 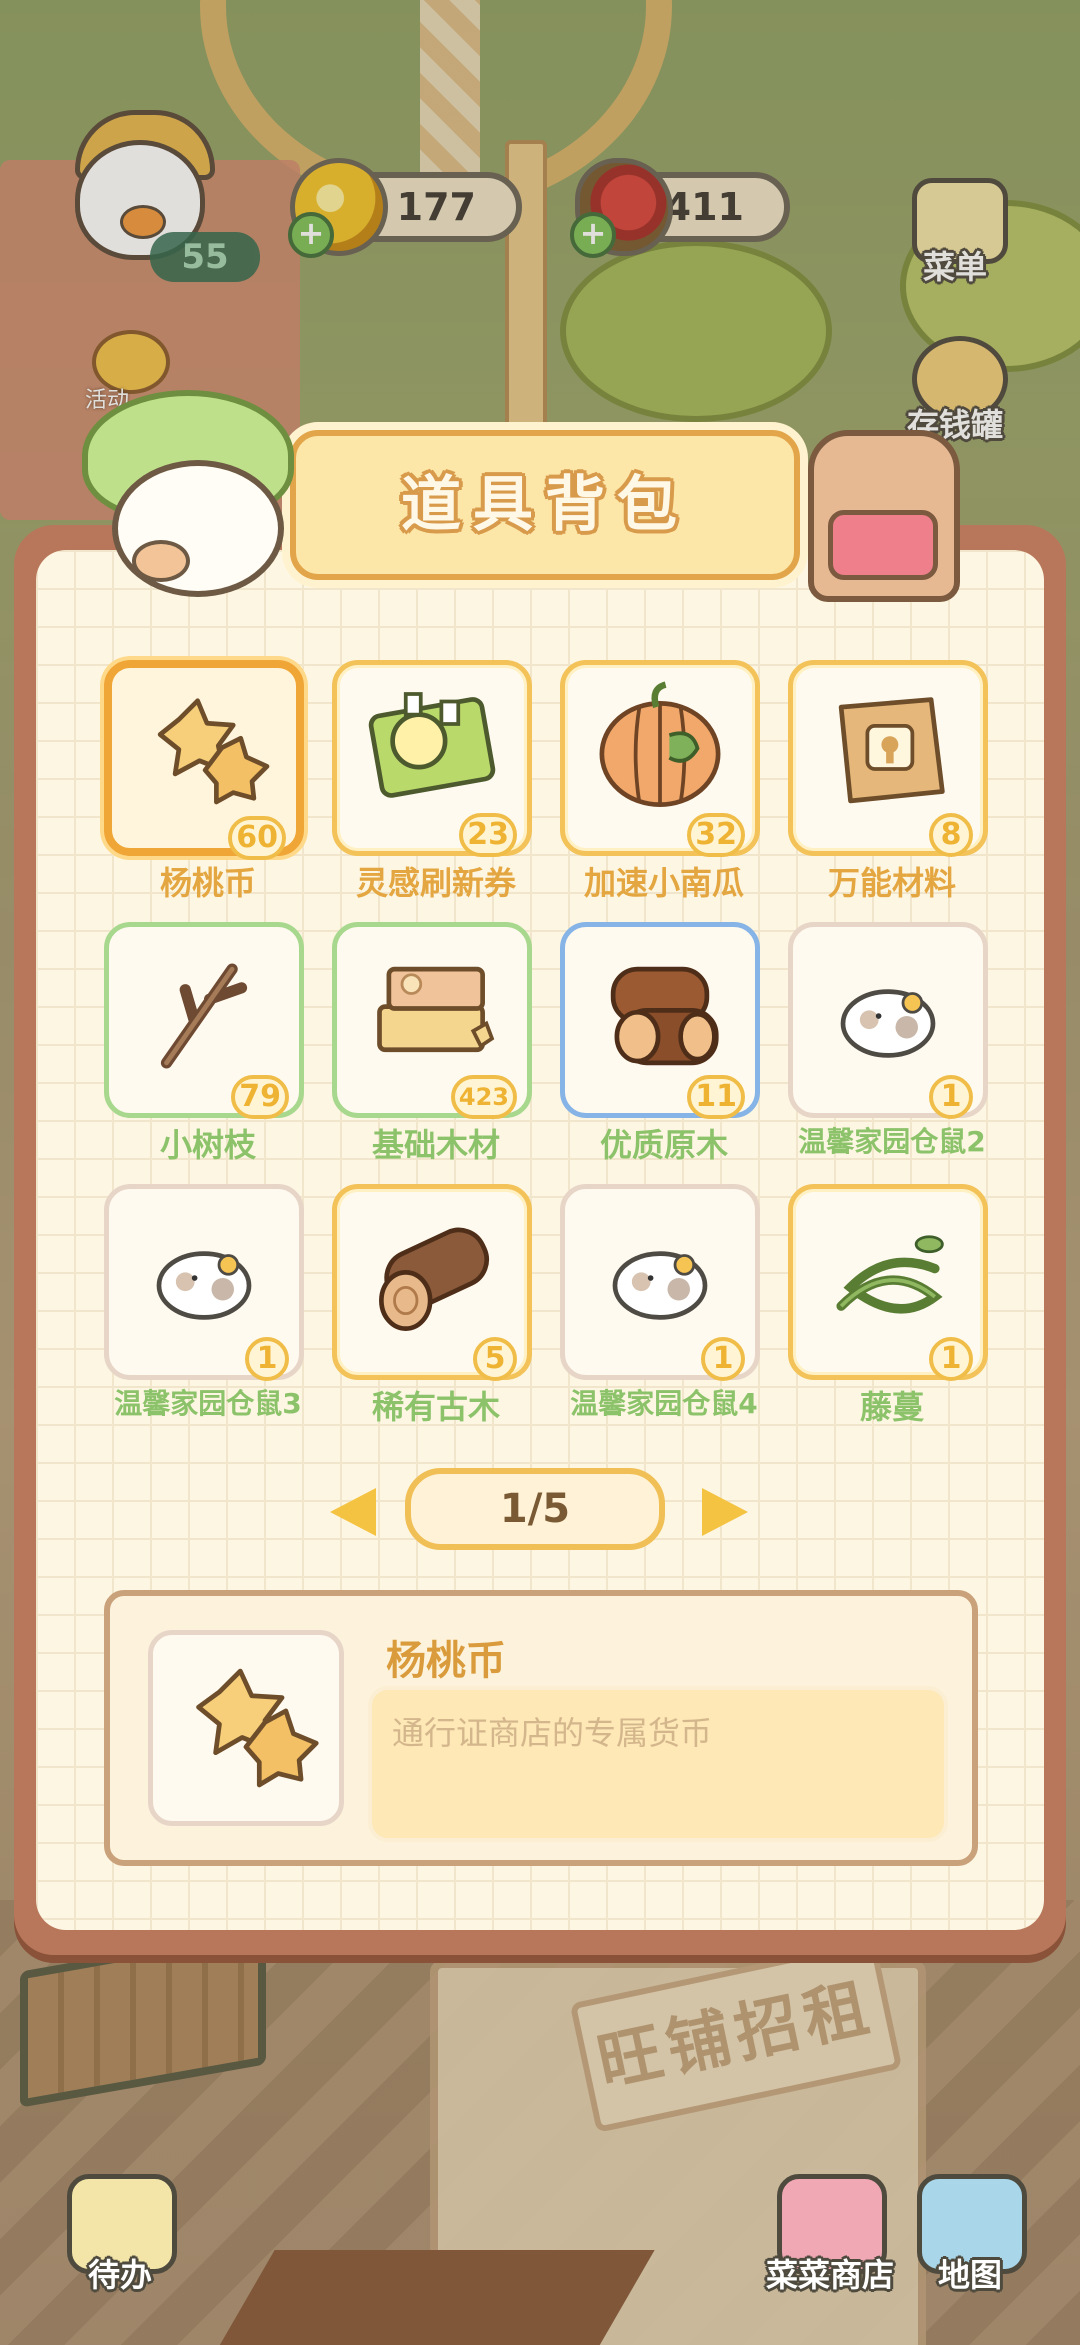 What do you see at coordinates (207, 1145) in the screenshot?
I see `item-name: 小树枝` at bounding box center [207, 1145].